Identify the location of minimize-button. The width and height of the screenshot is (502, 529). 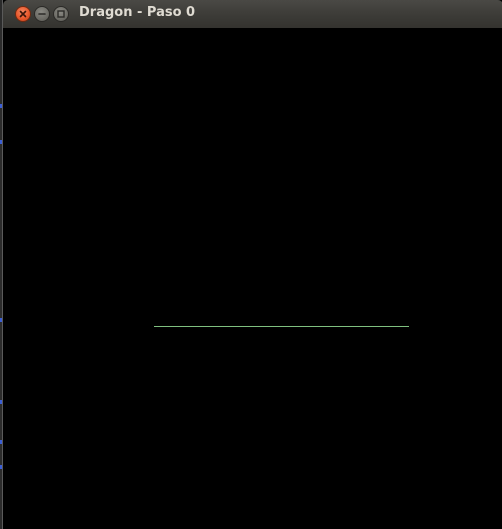
(42, 14).